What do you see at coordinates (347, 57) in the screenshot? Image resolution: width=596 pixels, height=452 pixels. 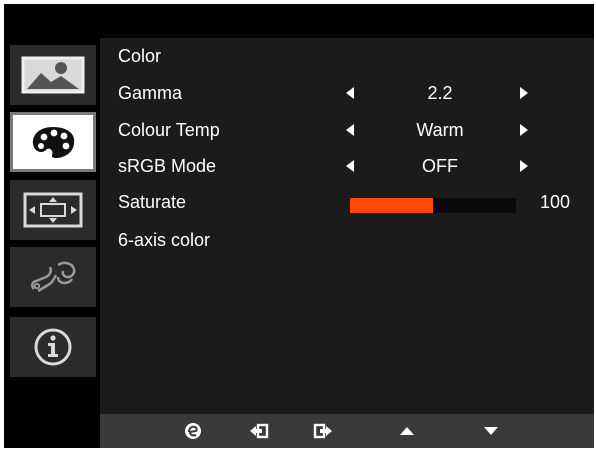 I see `menu-title-row: Color` at bounding box center [347, 57].